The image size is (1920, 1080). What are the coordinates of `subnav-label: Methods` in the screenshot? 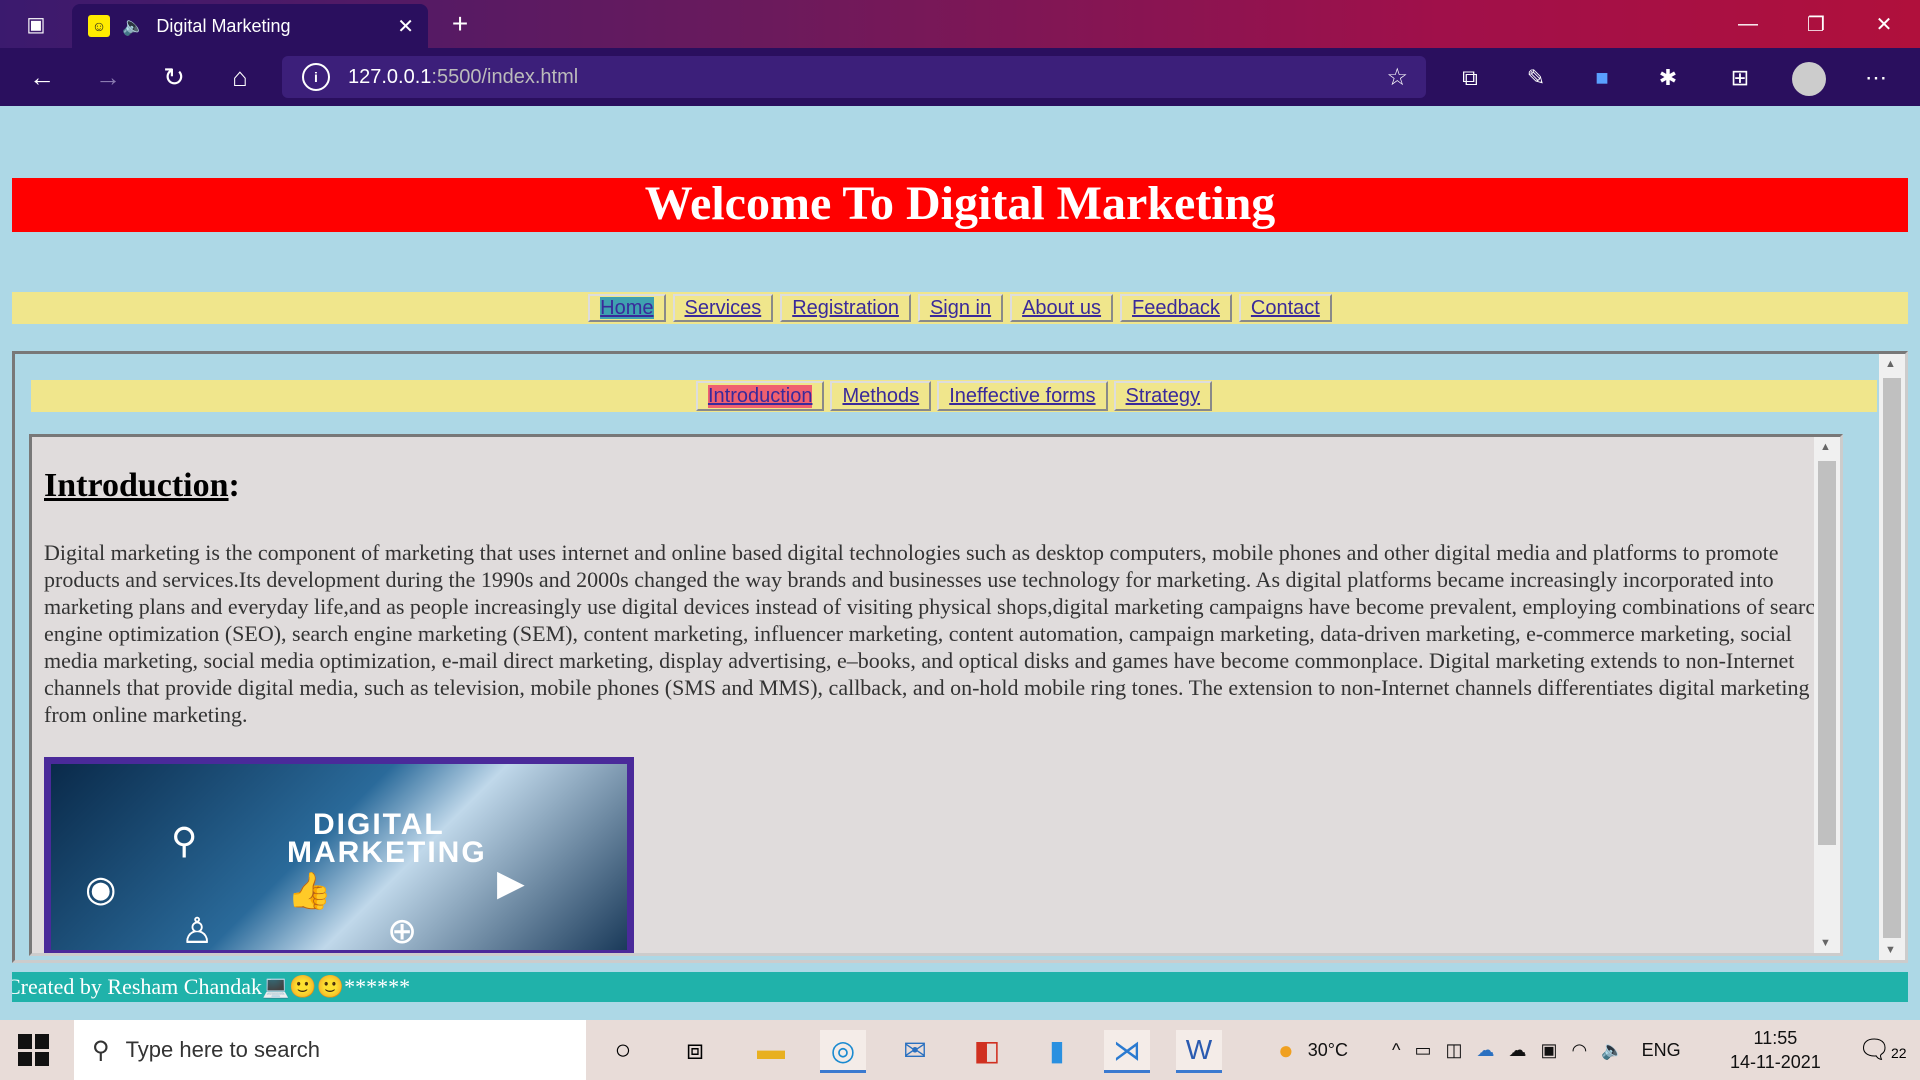 It's located at (881, 395).